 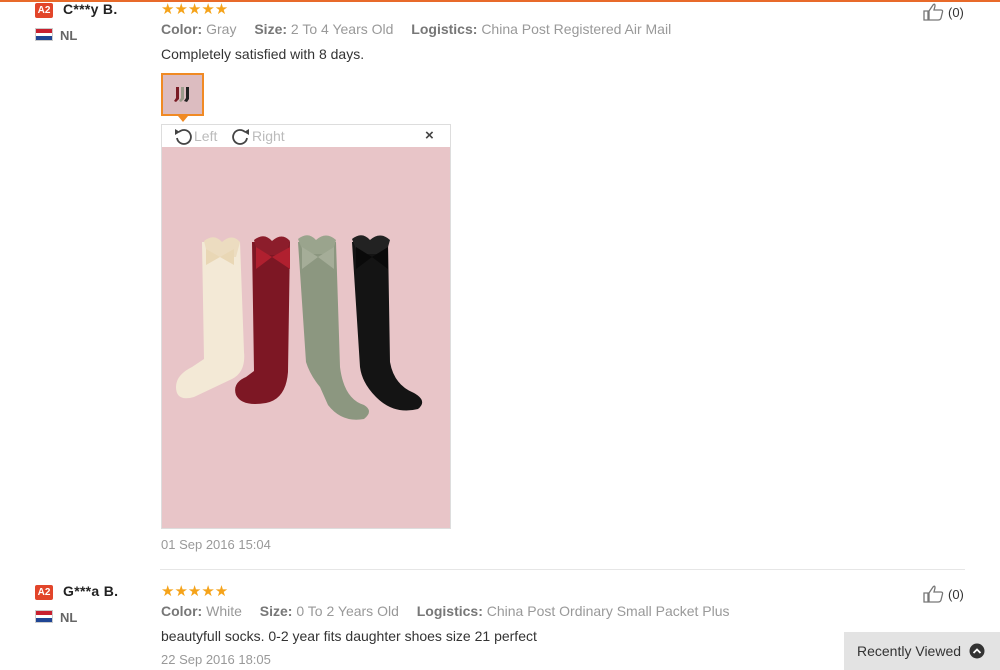 What do you see at coordinates (909, 651) in the screenshot?
I see `recently-viewed-label: Recently Viewed` at bounding box center [909, 651].